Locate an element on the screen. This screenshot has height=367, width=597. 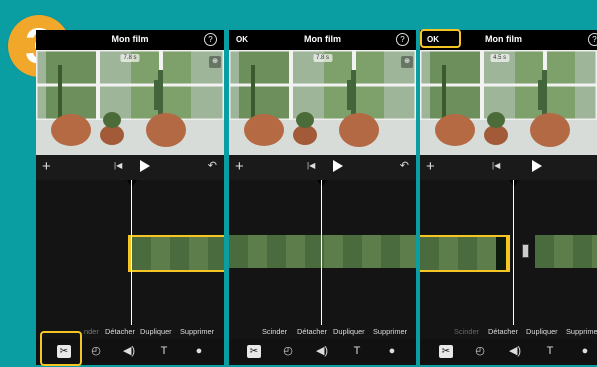
clip-actions: Scinder Détacher Dupliquer Supprimer is located at coordinates (322, 332).